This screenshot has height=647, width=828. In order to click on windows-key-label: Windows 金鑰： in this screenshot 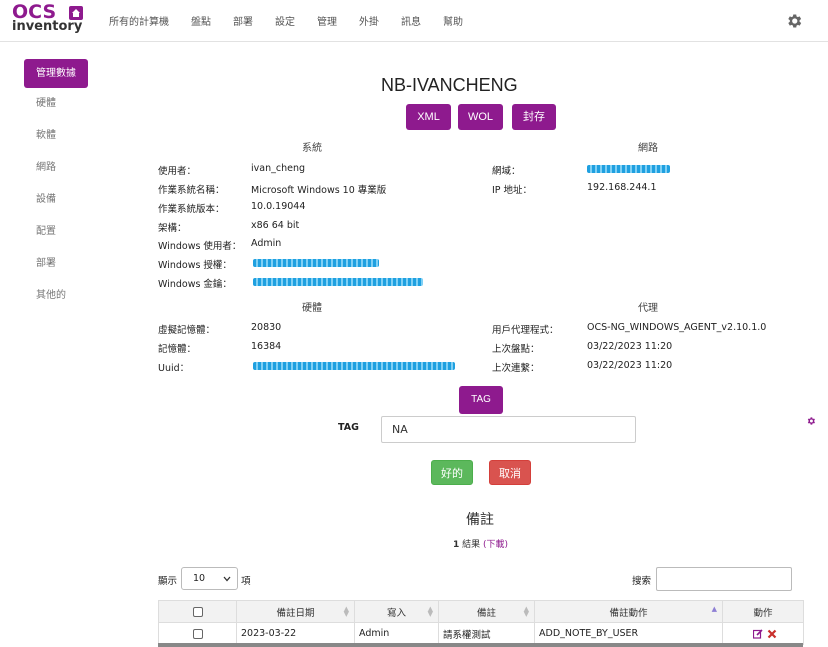, I will do `click(195, 284)`.